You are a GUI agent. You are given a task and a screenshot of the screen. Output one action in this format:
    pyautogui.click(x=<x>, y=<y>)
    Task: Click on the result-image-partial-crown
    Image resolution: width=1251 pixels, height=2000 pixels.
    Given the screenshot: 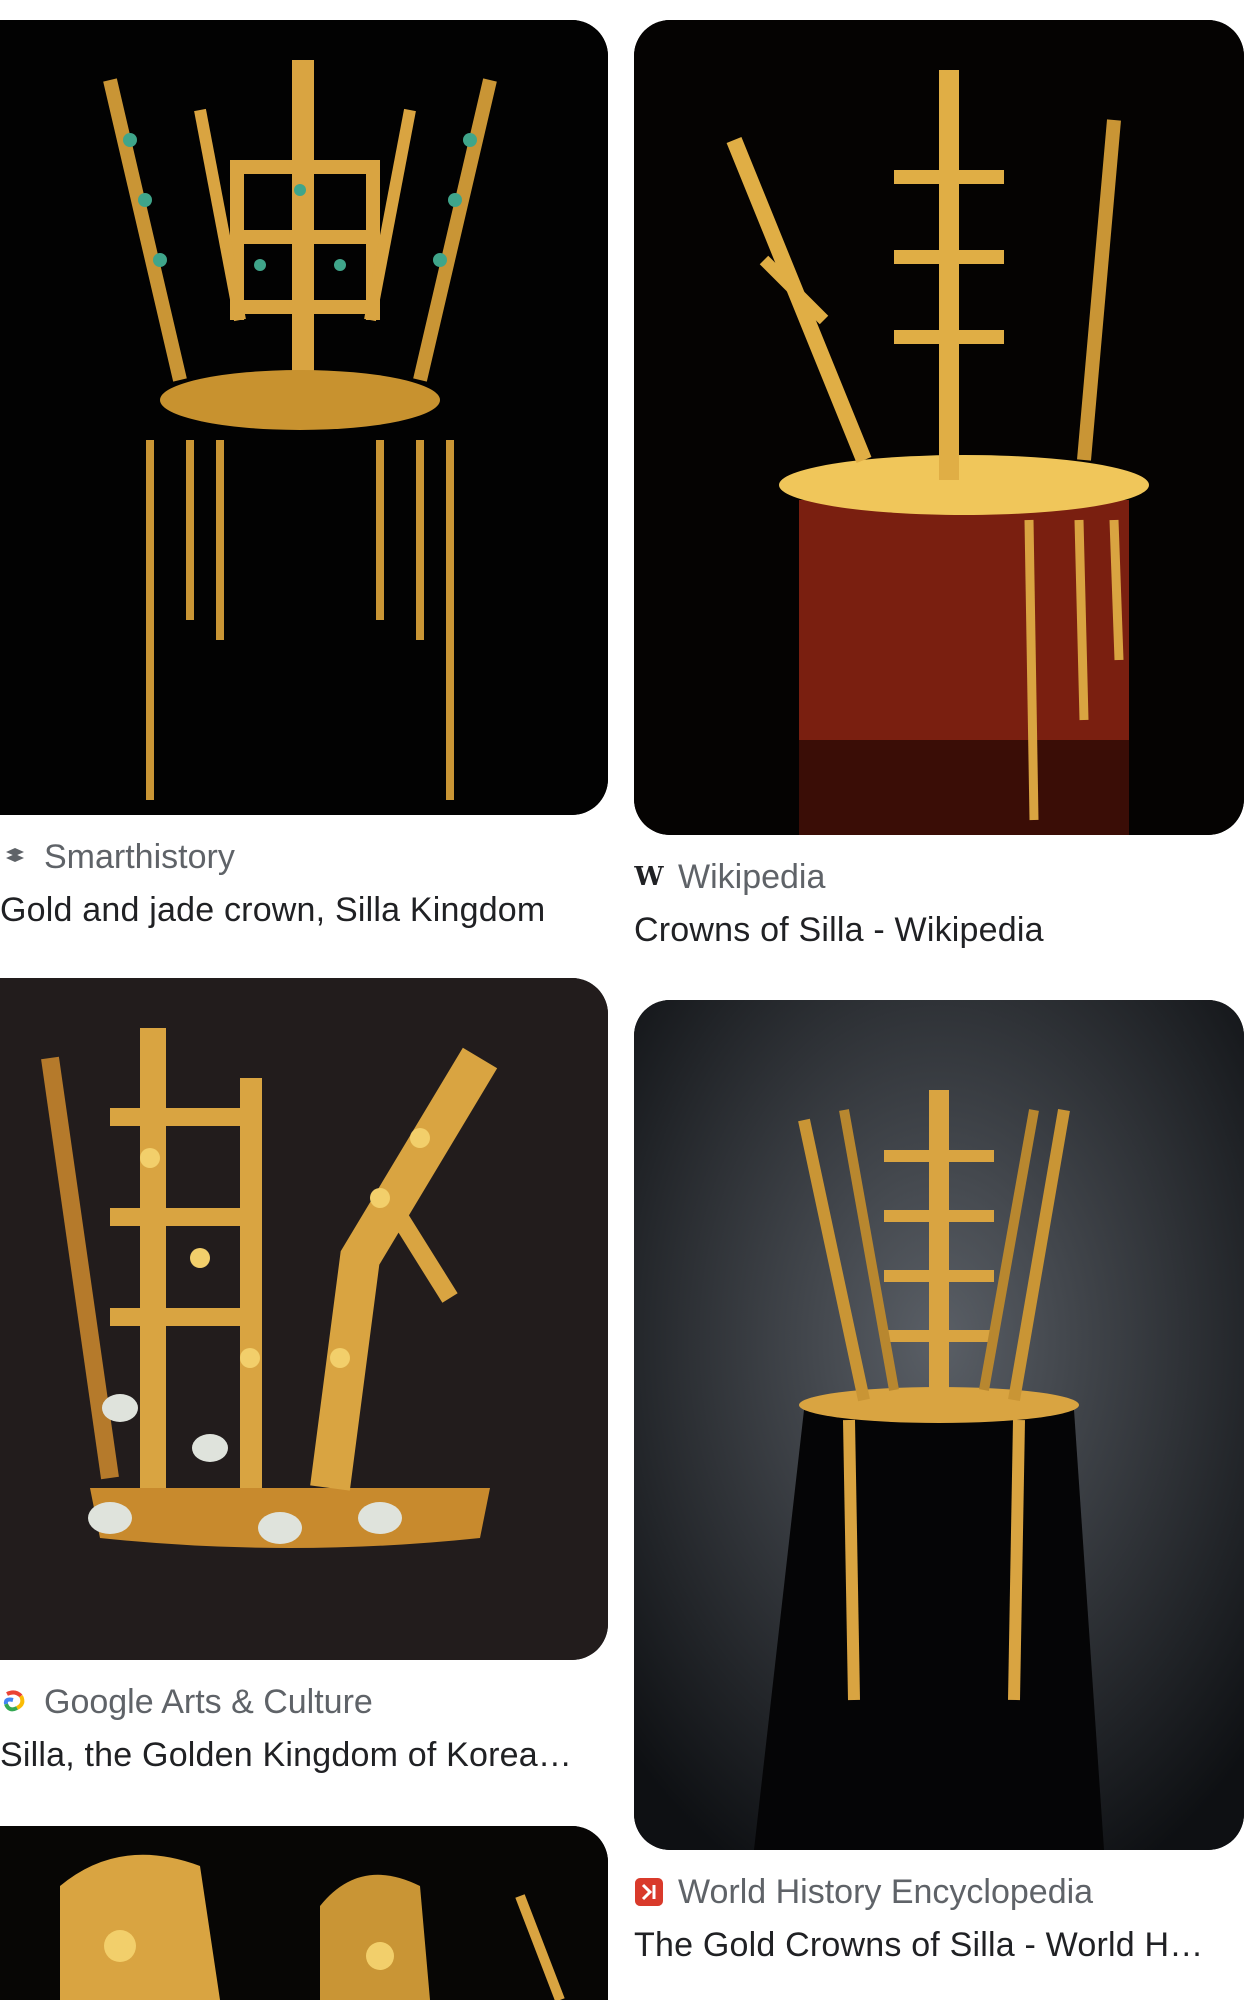 What is the action you would take?
    pyautogui.click(x=304, y=1913)
    